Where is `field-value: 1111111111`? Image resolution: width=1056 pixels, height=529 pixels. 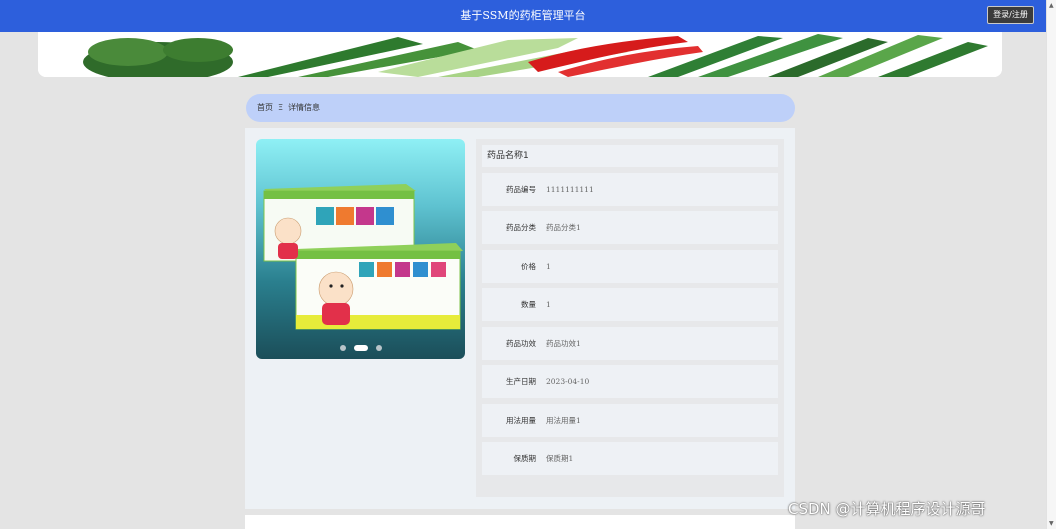
field-value: 1111111111 is located at coordinates (570, 189).